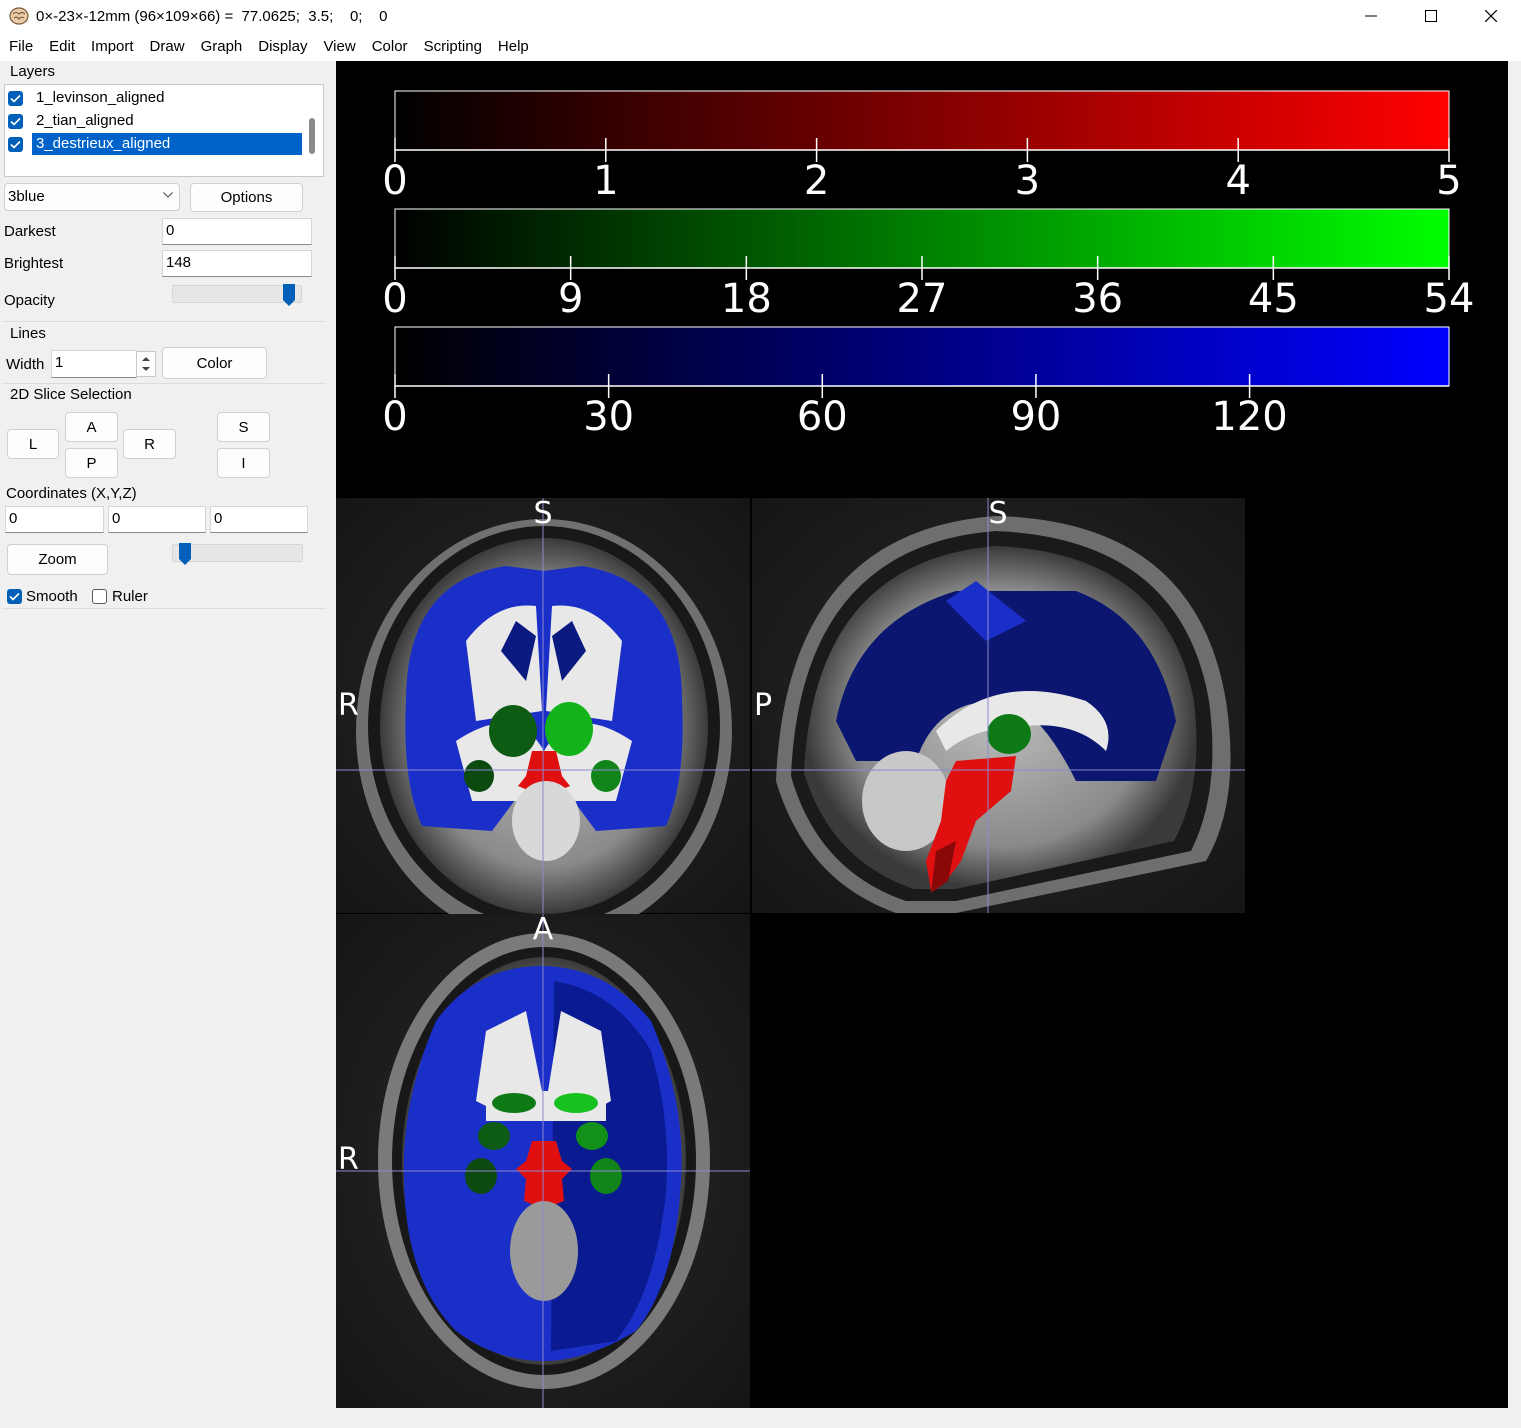 This screenshot has height=1428, width=1521. What do you see at coordinates (922, 120) in the screenshot?
I see `colorbar-red-gradient` at bounding box center [922, 120].